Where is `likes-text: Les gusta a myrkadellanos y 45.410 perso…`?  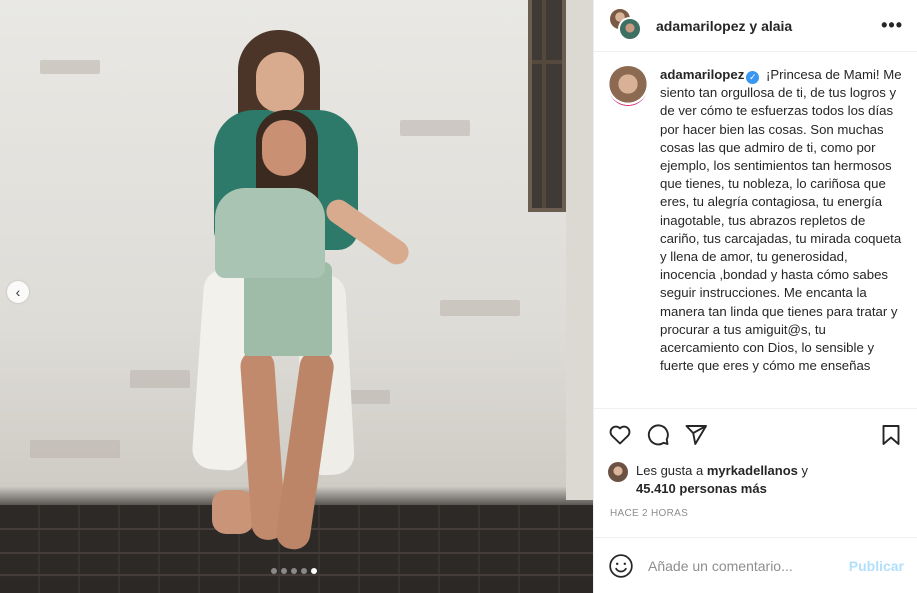 likes-text: Les gusta a myrkadellanos y 45.410 perso… is located at coordinates (722, 480).